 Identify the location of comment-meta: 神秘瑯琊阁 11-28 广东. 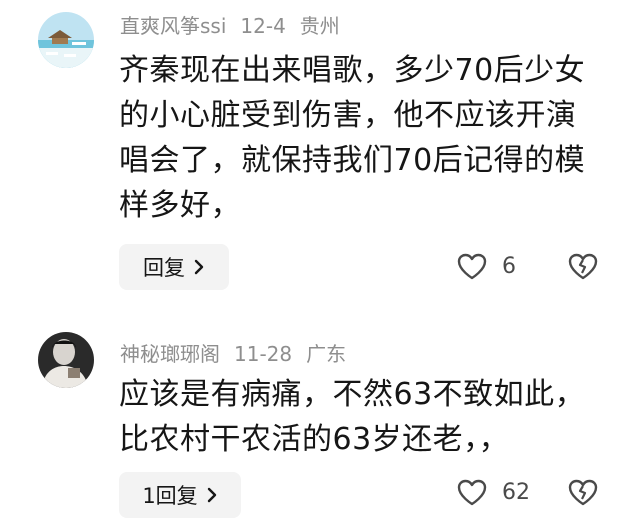
(240, 352).